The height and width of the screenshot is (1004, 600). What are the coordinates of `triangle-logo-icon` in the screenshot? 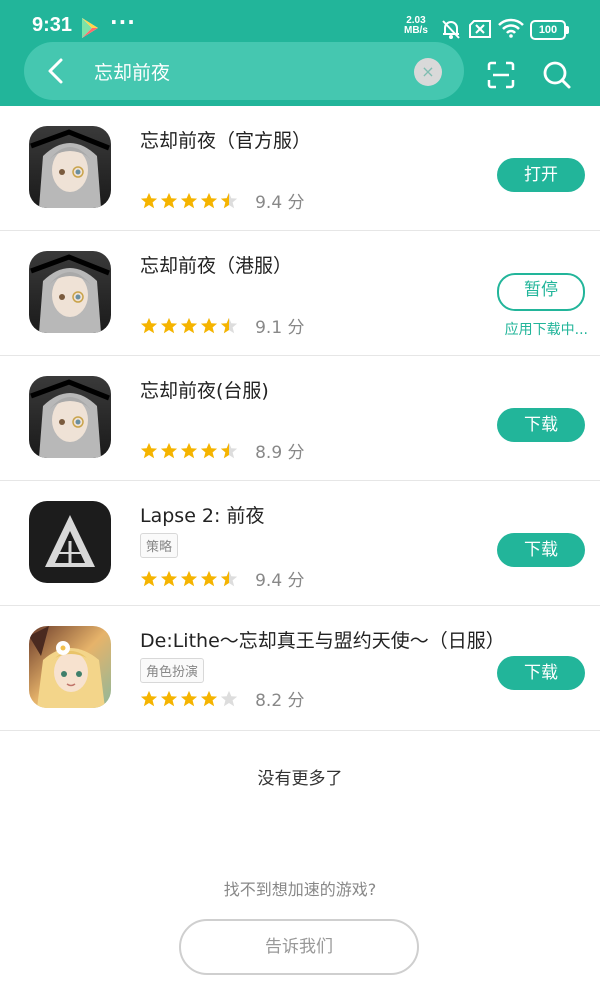 It's located at (70, 542).